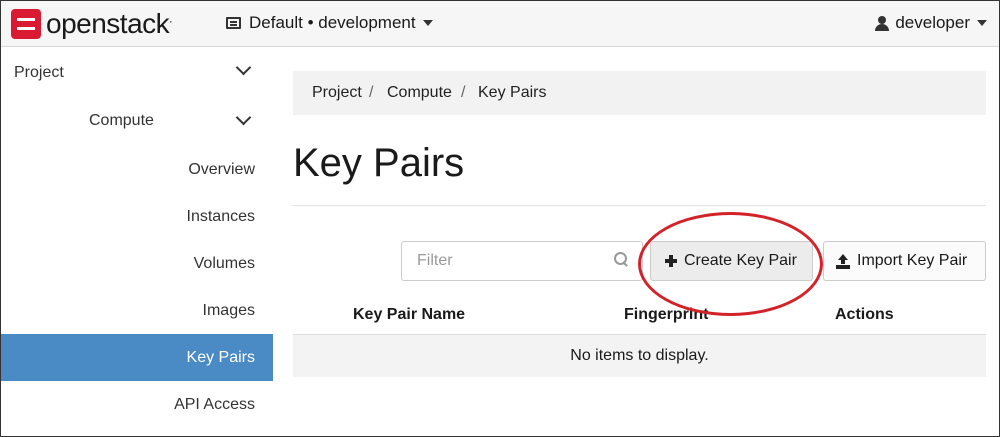 This screenshot has width=1000, height=437. What do you see at coordinates (639, 93) in the screenshot?
I see `breadcrumb: Project / Compute / Key Pairs` at bounding box center [639, 93].